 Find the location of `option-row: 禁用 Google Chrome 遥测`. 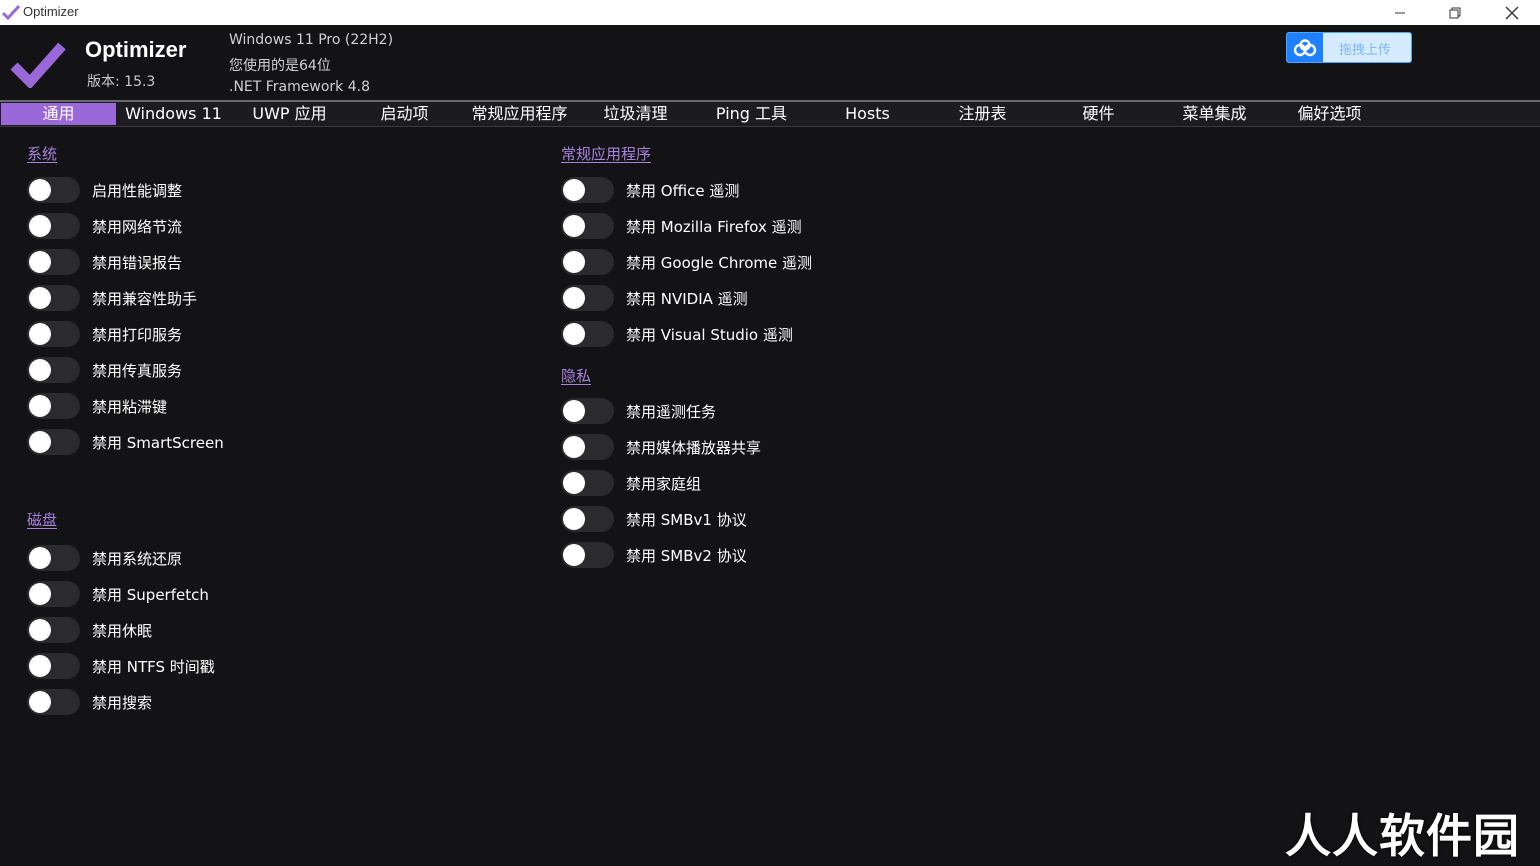

option-row: 禁用 Google Chrome 遥测 is located at coordinates (686, 262).